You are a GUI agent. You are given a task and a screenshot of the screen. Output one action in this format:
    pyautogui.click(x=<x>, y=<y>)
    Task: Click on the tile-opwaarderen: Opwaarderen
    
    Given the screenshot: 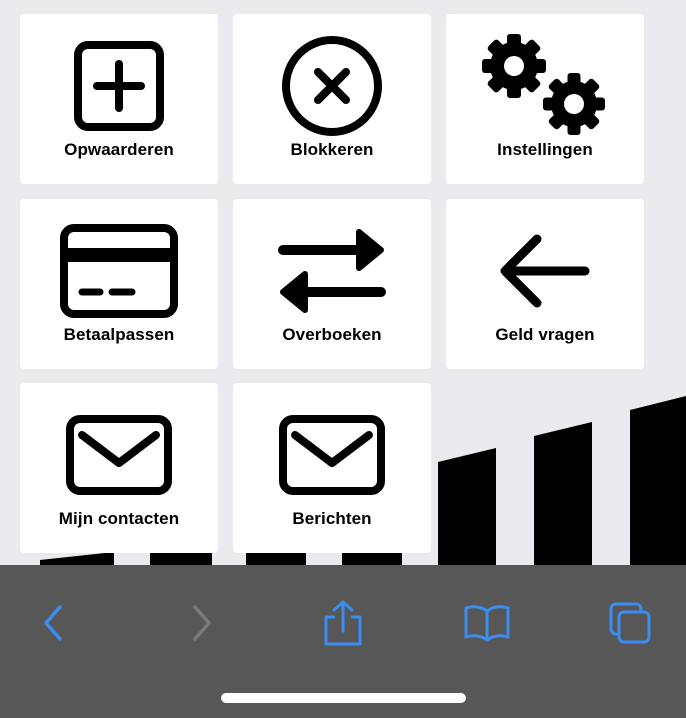 What is the action you would take?
    pyautogui.click(x=119, y=99)
    